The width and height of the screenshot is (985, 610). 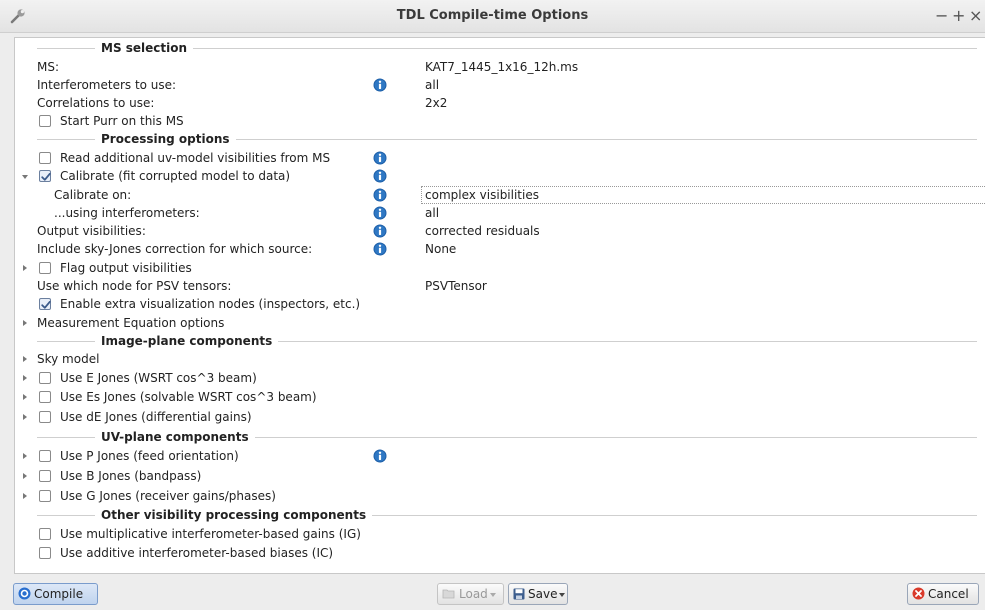 What do you see at coordinates (131, 323) in the screenshot?
I see `option-label: Measurement Equation options` at bounding box center [131, 323].